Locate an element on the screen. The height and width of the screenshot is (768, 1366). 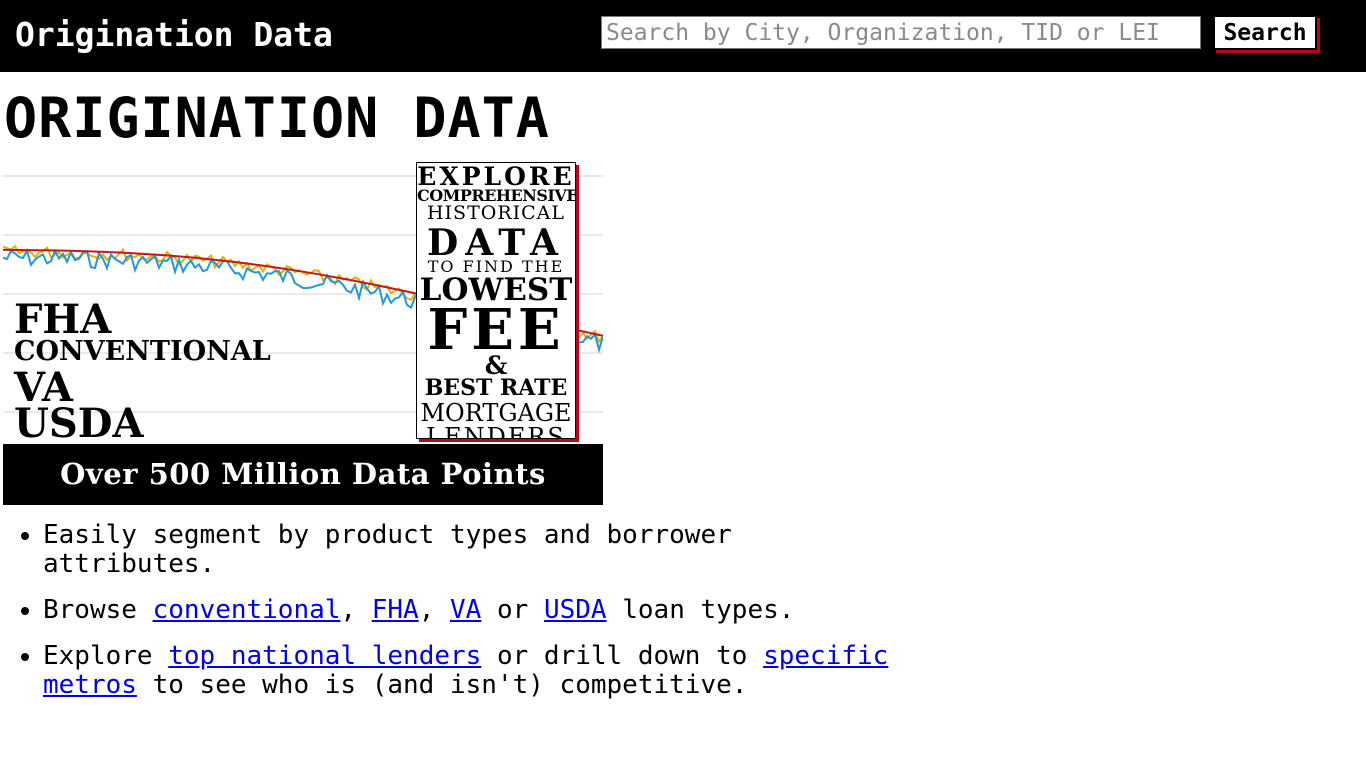
loan-types-list: FHA CONVENTIONAL VA USDA is located at coordinates (142, 371).